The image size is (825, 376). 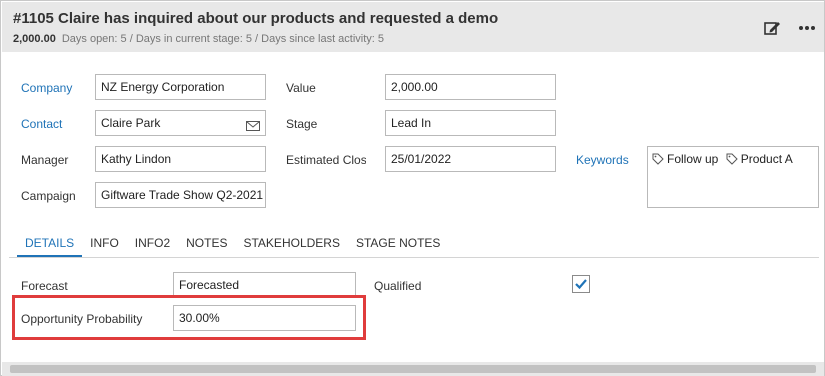 What do you see at coordinates (104, 243) in the screenshot?
I see `tab-info: INFO` at bounding box center [104, 243].